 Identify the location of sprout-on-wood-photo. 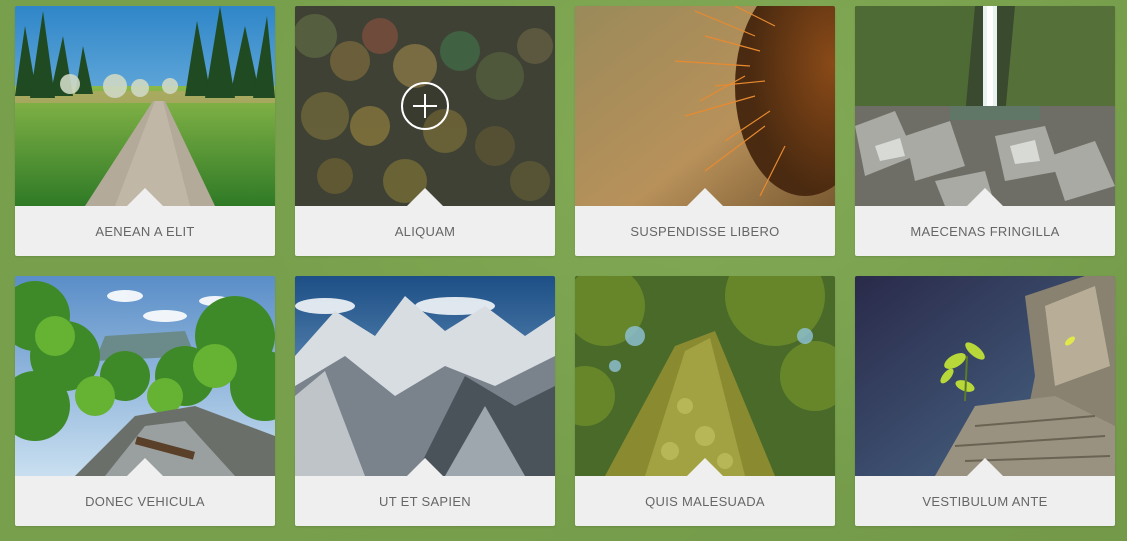
(985, 376).